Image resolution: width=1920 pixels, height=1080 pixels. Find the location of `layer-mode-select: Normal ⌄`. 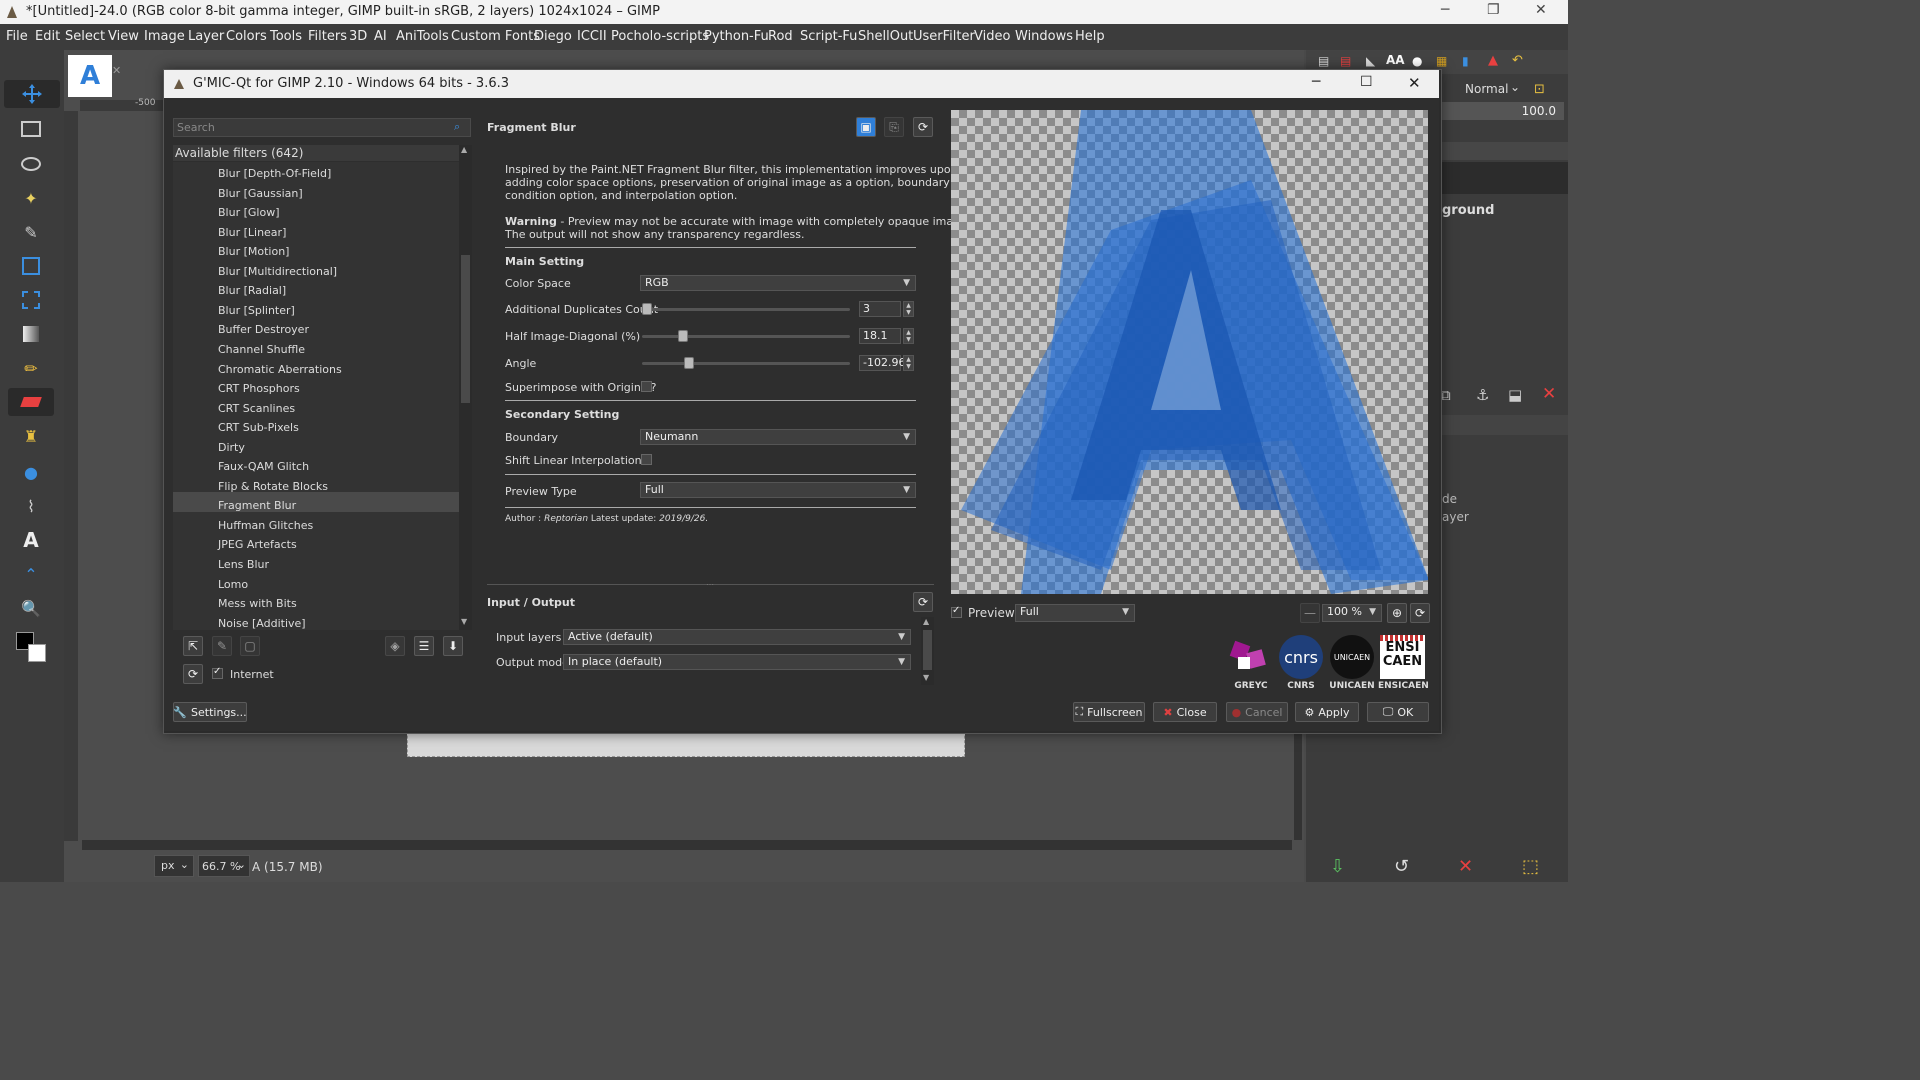

layer-mode-select: Normal ⌄ is located at coordinates (1480, 90).